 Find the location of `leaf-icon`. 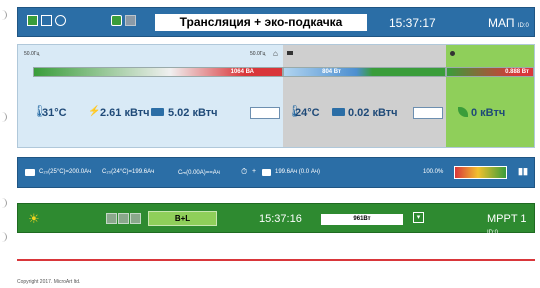

leaf-icon is located at coordinates (463, 112).